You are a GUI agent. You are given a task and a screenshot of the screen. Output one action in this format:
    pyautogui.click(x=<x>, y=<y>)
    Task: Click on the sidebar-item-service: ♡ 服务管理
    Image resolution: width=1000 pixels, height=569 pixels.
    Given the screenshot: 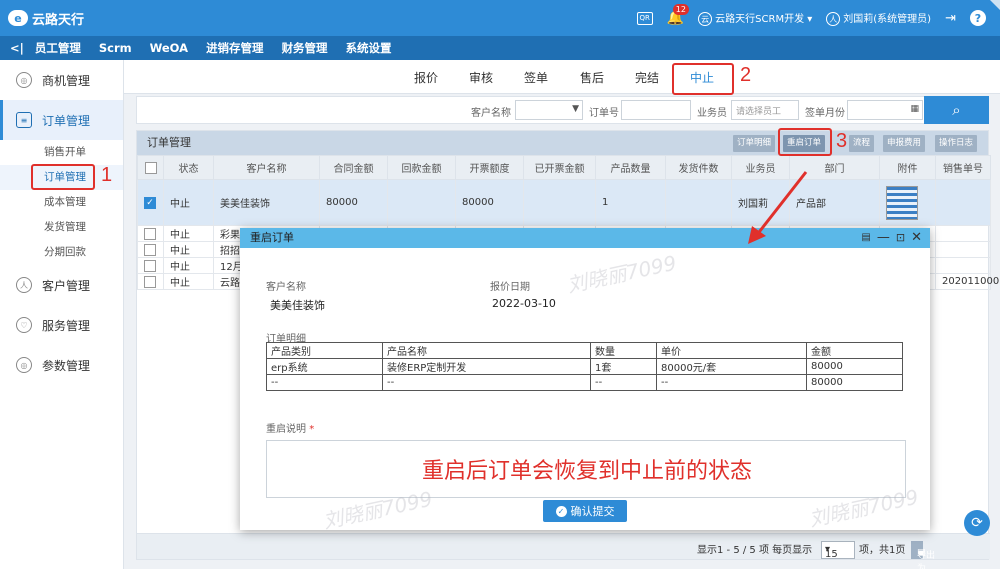 What is the action you would take?
    pyautogui.click(x=61, y=325)
    